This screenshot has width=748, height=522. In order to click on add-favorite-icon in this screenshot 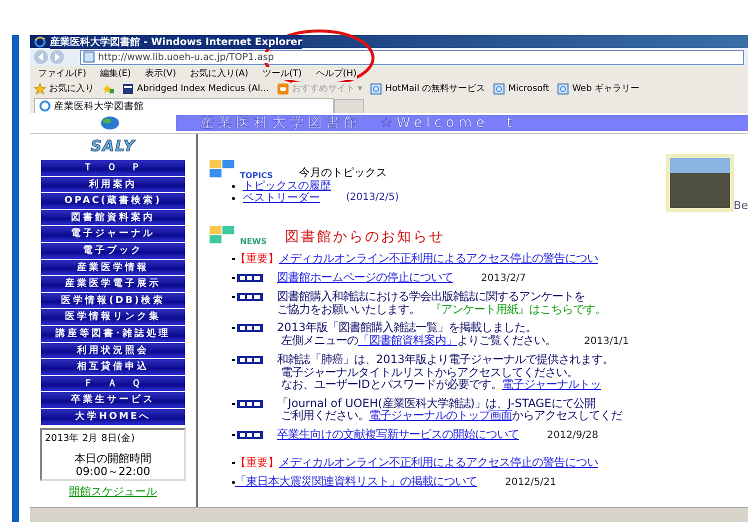, I will do `click(108, 88)`.